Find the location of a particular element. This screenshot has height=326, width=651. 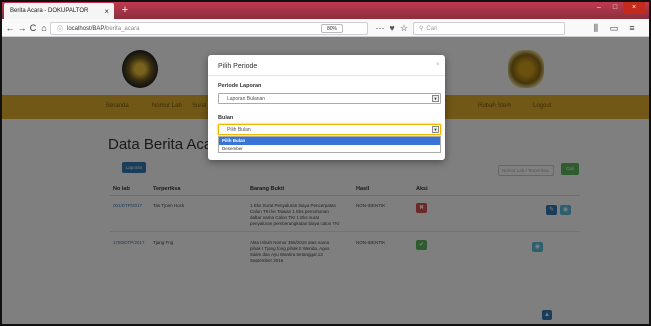

bulan-option-pilih: Pilih Bulan is located at coordinates (329, 141).